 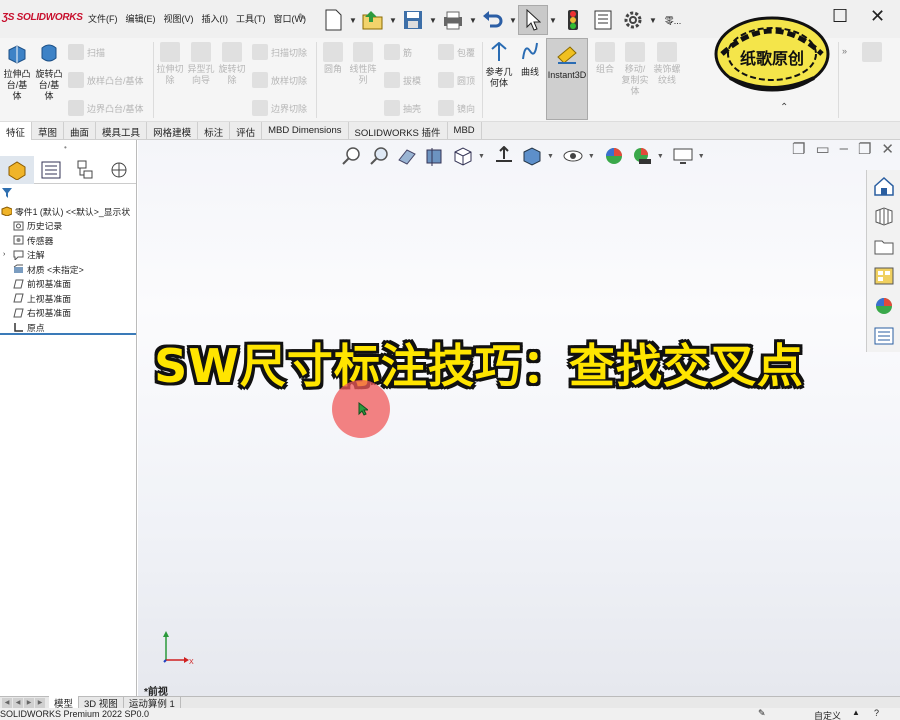 What do you see at coordinates (573, 20) in the screenshot?
I see `rebuild-traffic-light-icon` at bounding box center [573, 20].